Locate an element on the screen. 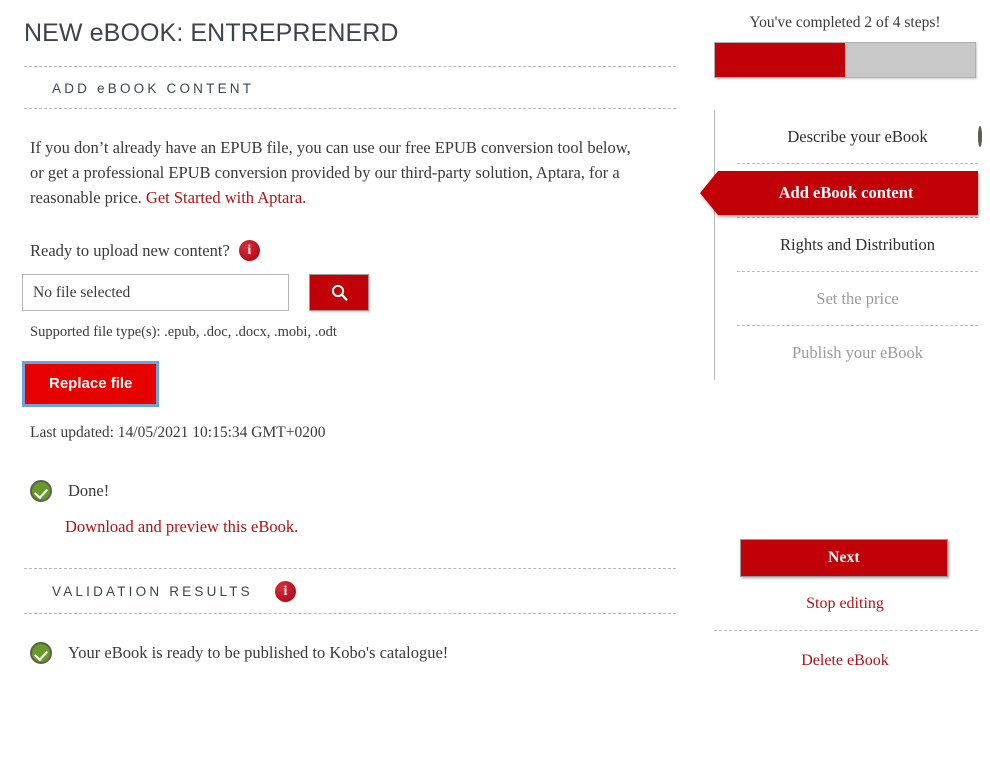  delete-ebook-link: Delete eBook is located at coordinates (845, 660).